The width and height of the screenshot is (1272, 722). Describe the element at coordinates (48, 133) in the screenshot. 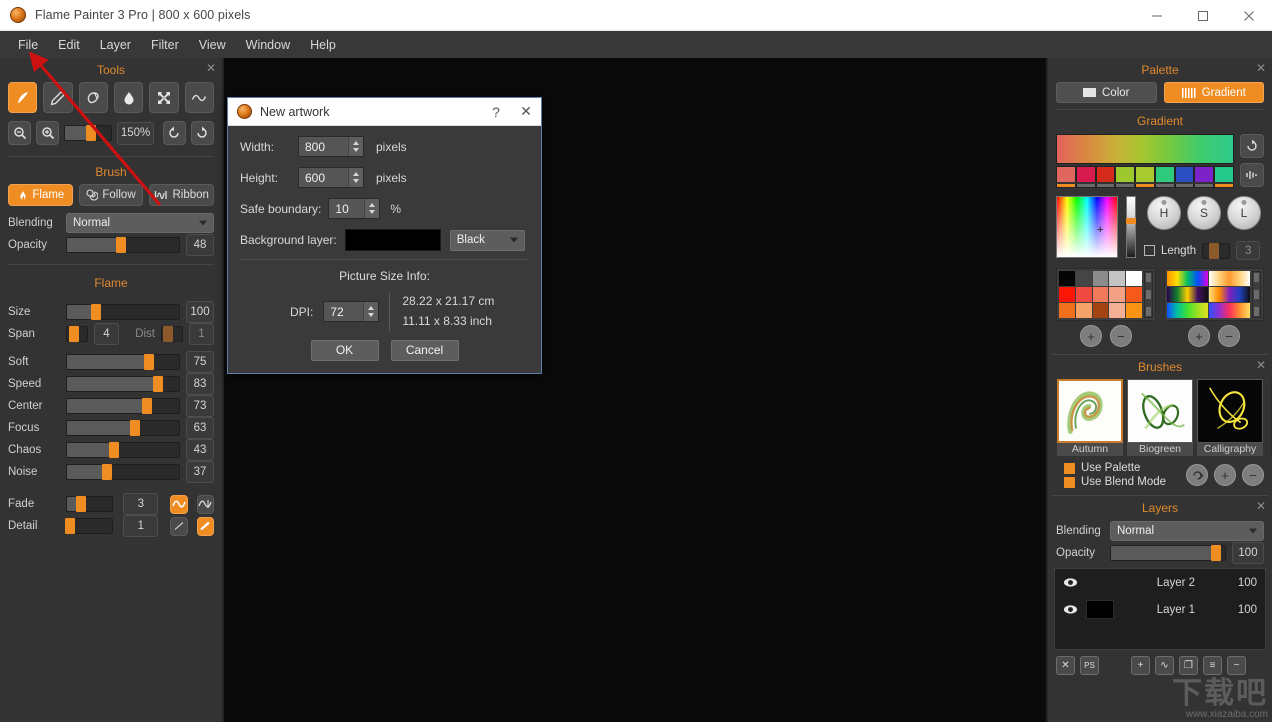

I see `zoom-in-button` at that location.